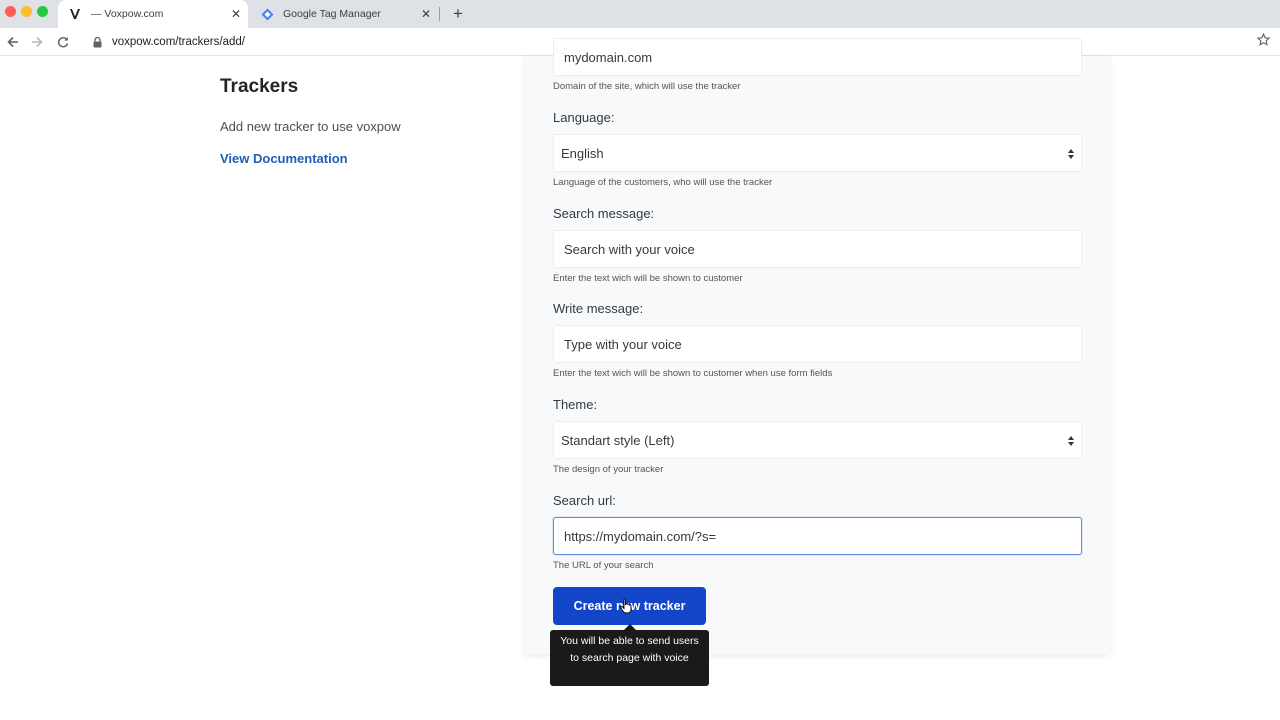 Image resolution: width=1280 pixels, height=720 pixels. Describe the element at coordinates (13, 42) in the screenshot. I see `back-arrow-icon` at that location.